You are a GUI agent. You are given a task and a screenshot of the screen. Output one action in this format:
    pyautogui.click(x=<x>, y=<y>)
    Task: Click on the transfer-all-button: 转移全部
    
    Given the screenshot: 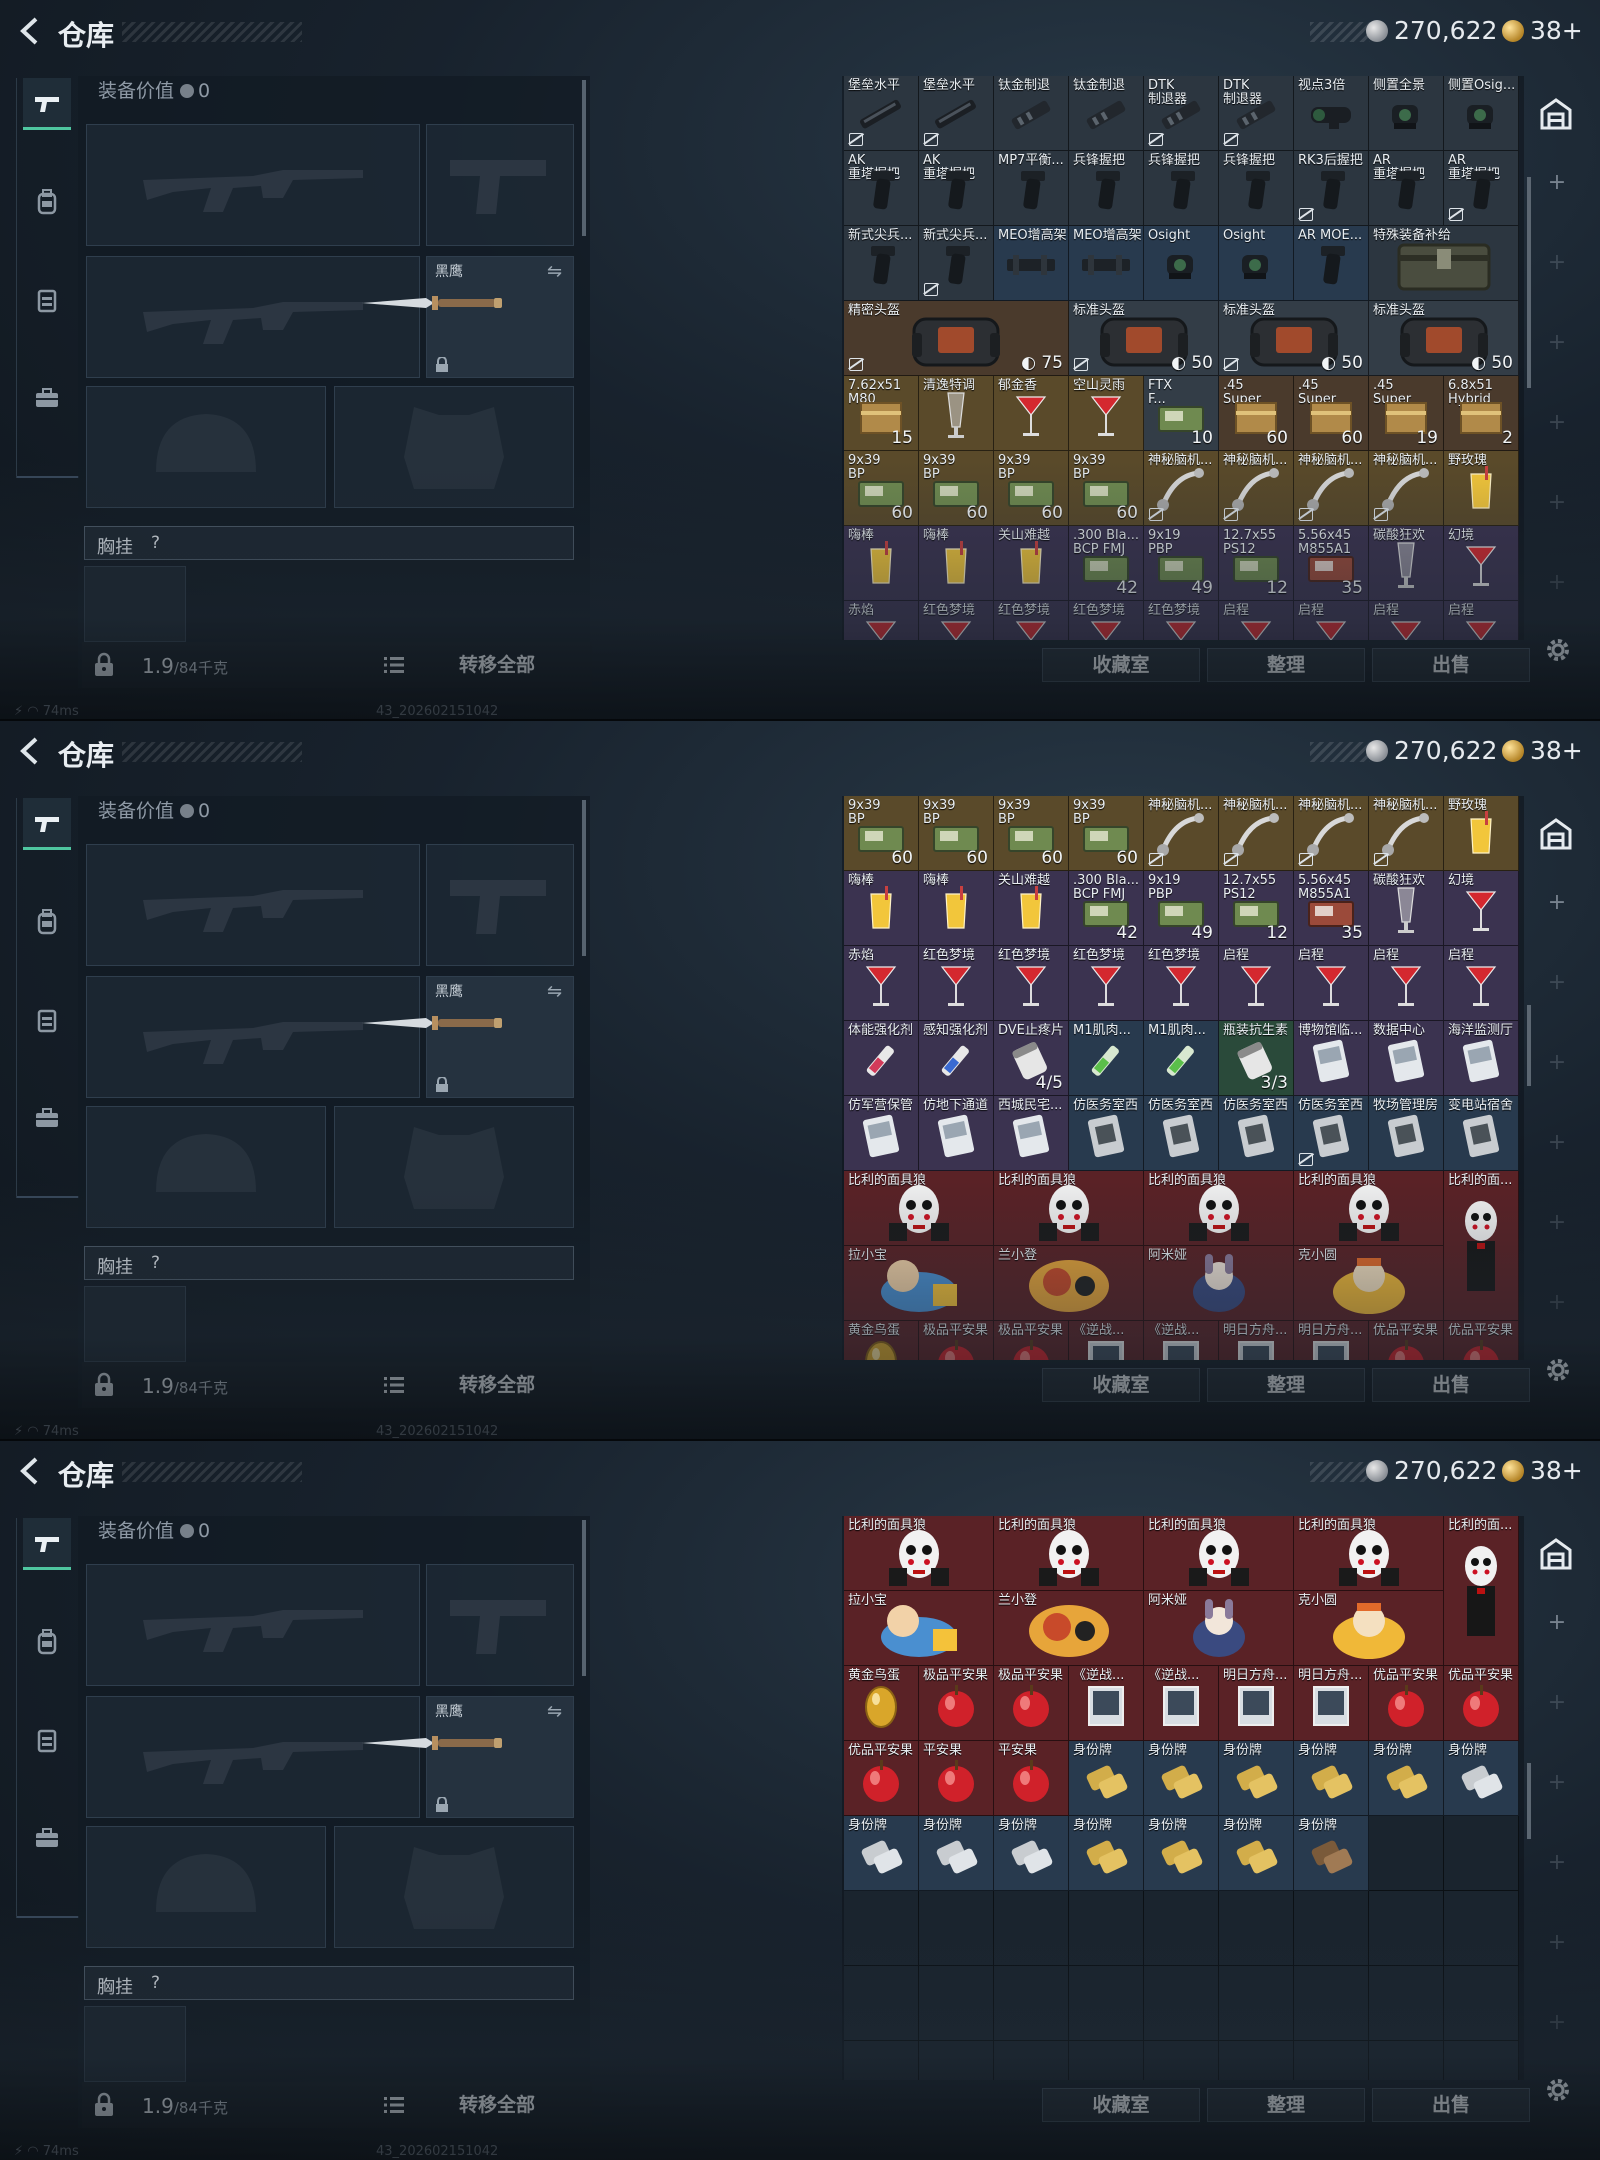 What is the action you would take?
    pyautogui.click(x=497, y=1385)
    